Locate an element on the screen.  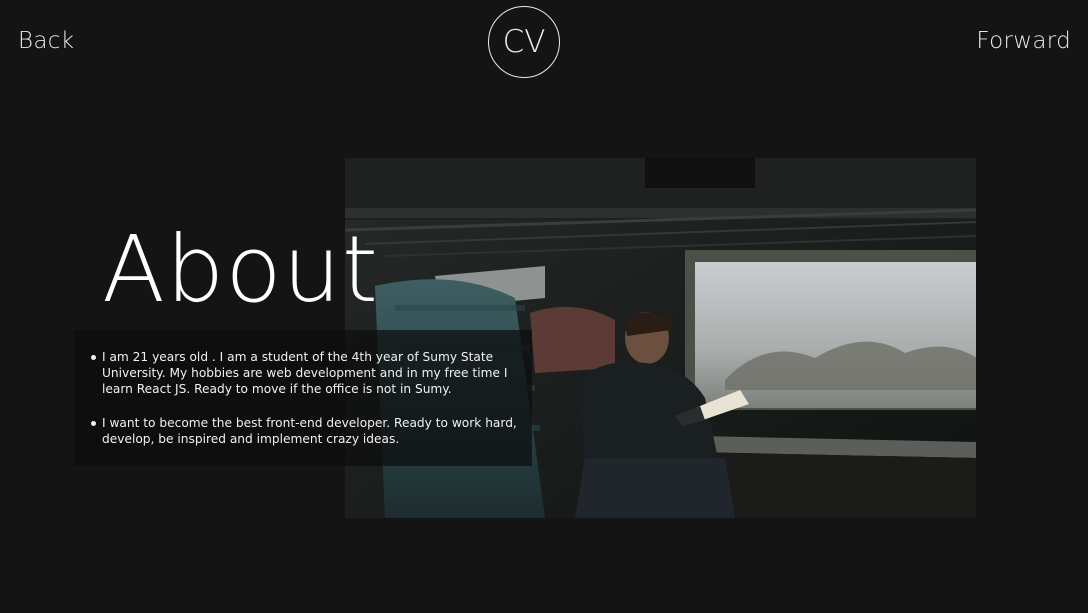
cv-logo: CV is located at coordinates (524, 42).